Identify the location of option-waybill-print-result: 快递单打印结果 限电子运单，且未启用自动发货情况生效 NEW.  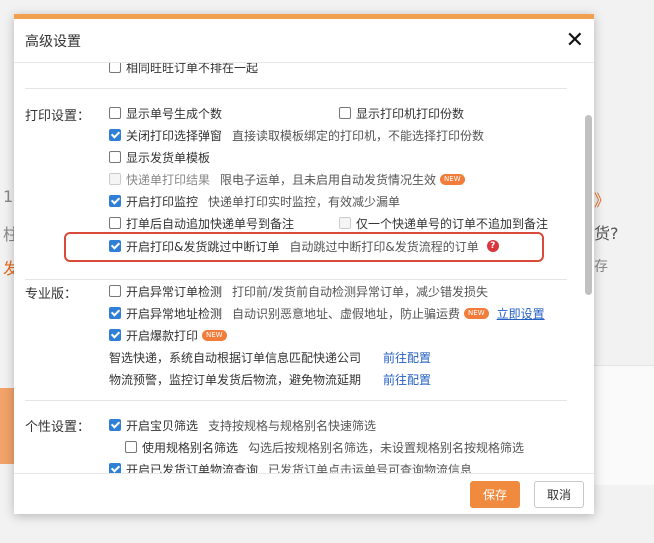
(287, 179).